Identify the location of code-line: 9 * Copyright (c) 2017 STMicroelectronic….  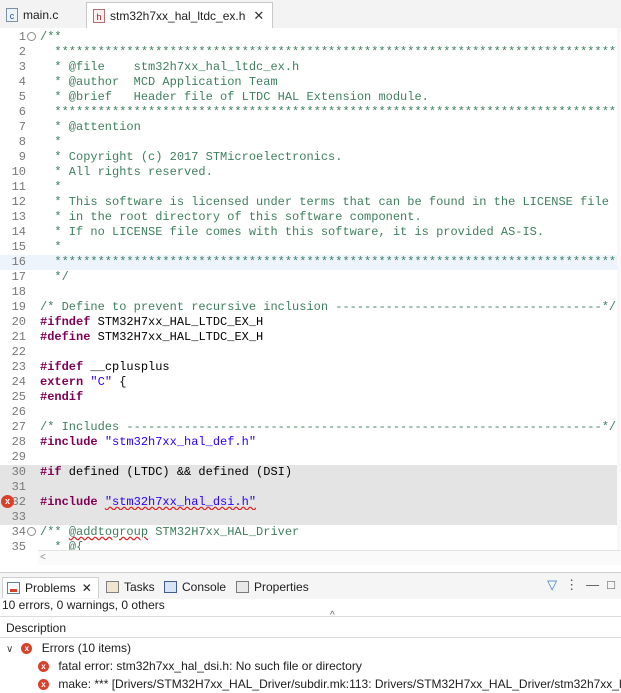
(310, 157).